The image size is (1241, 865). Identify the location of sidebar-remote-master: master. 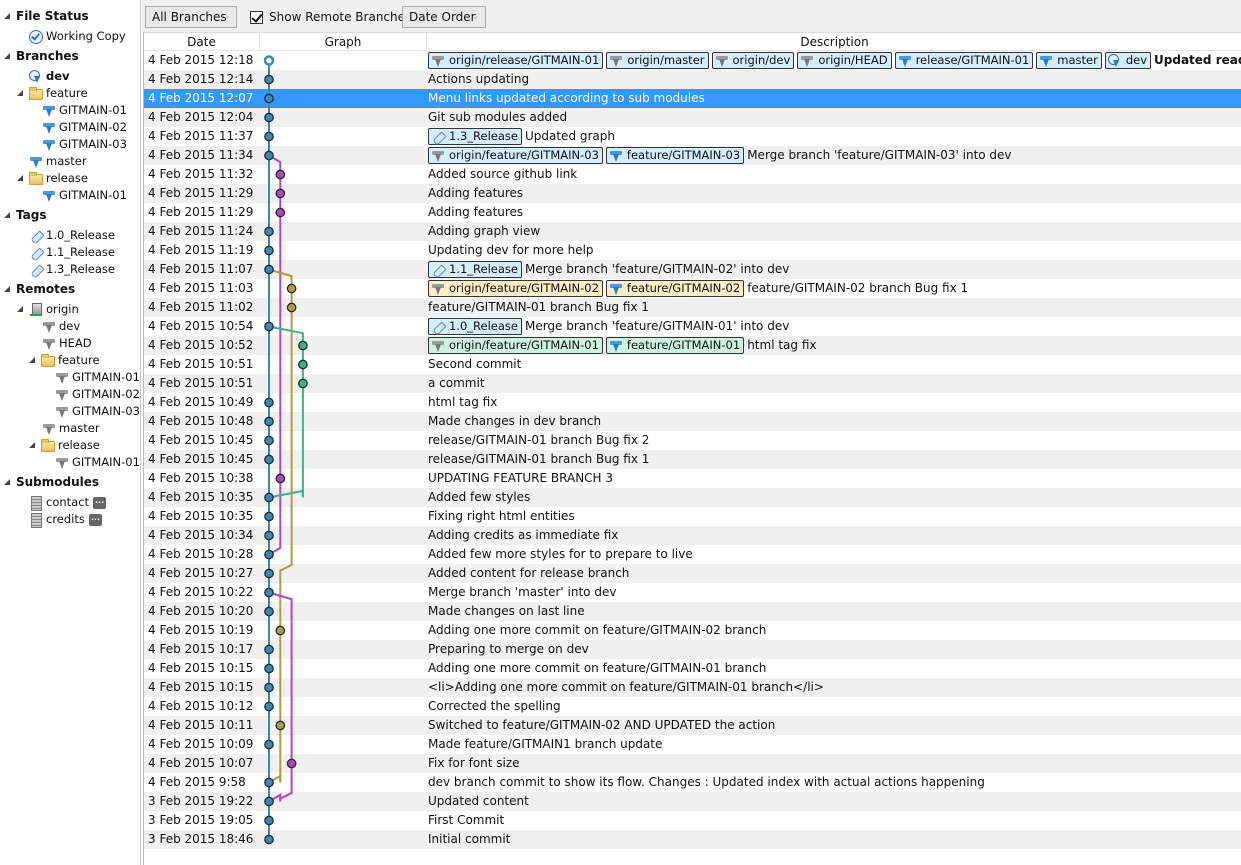
(71, 428).